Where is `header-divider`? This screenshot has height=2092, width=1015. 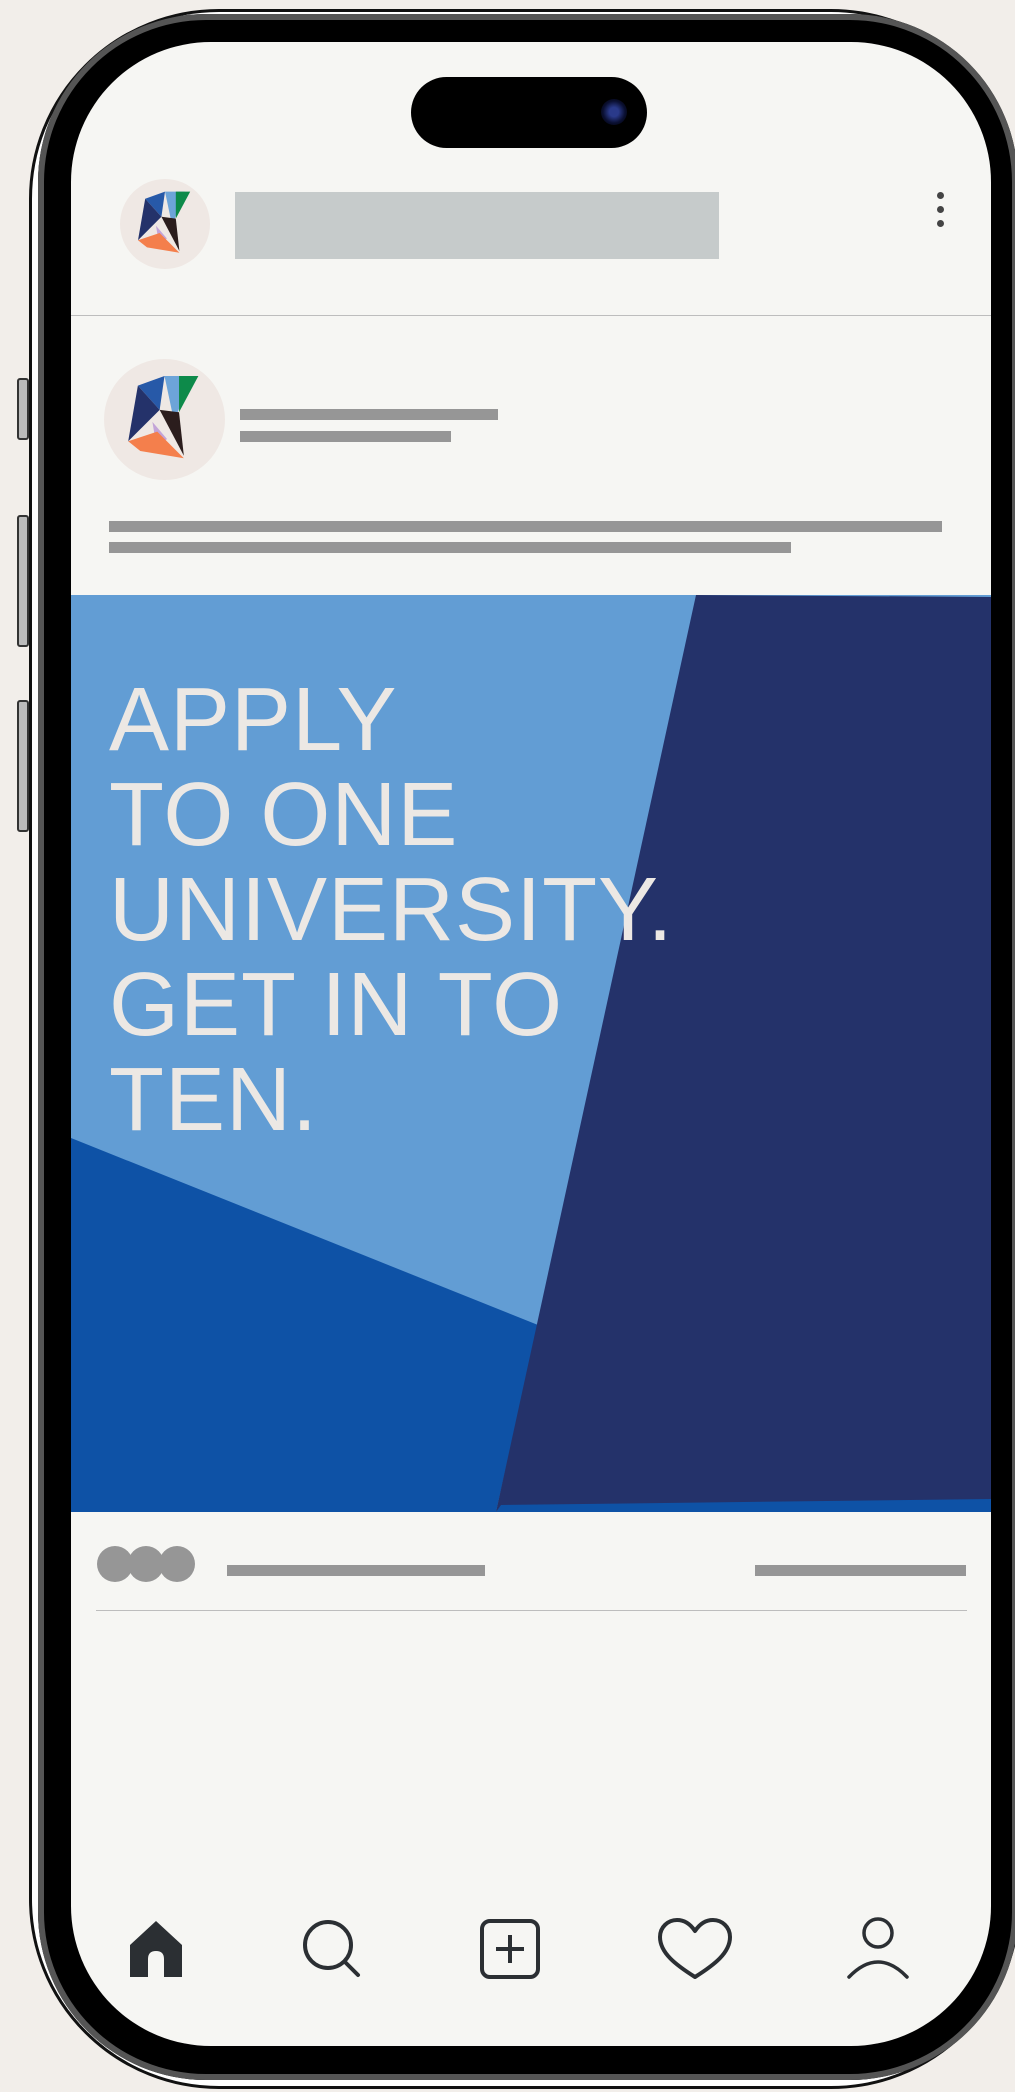 header-divider is located at coordinates (531, 315).